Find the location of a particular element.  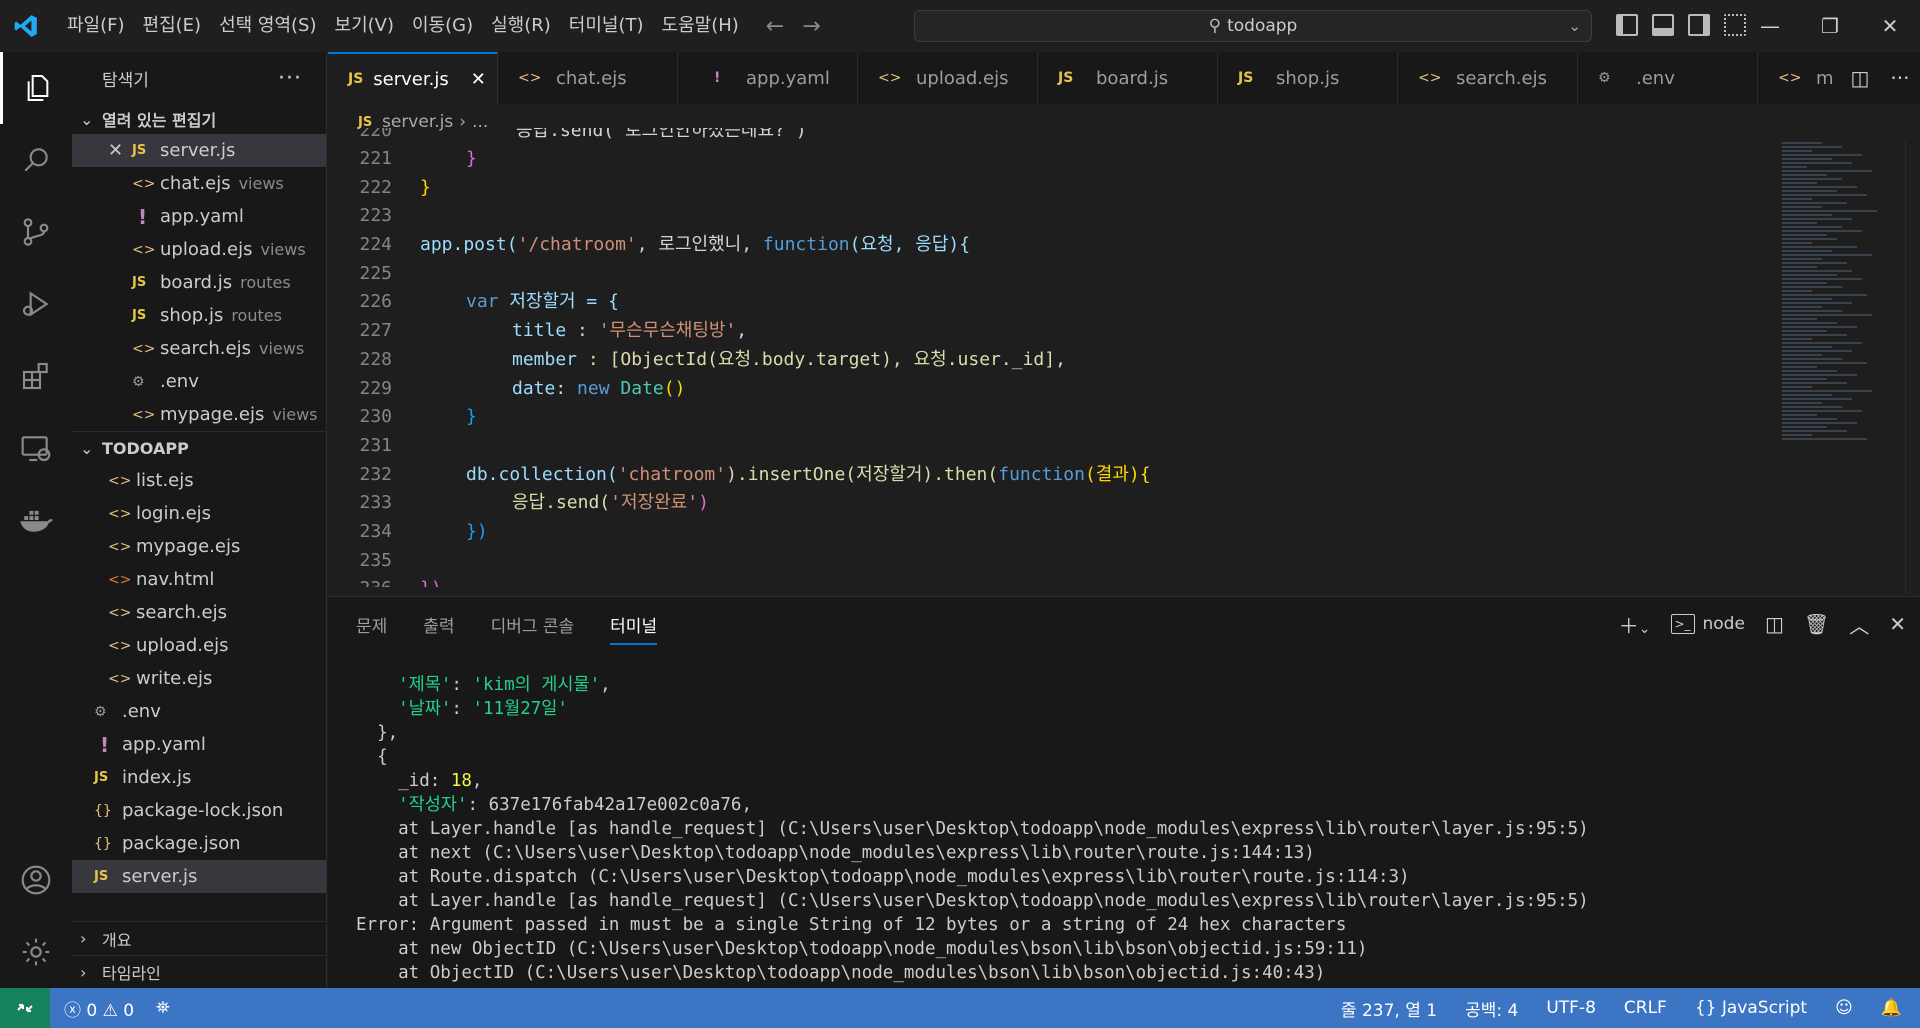

file-item: JS index.js is located at coordinates (199, 777).